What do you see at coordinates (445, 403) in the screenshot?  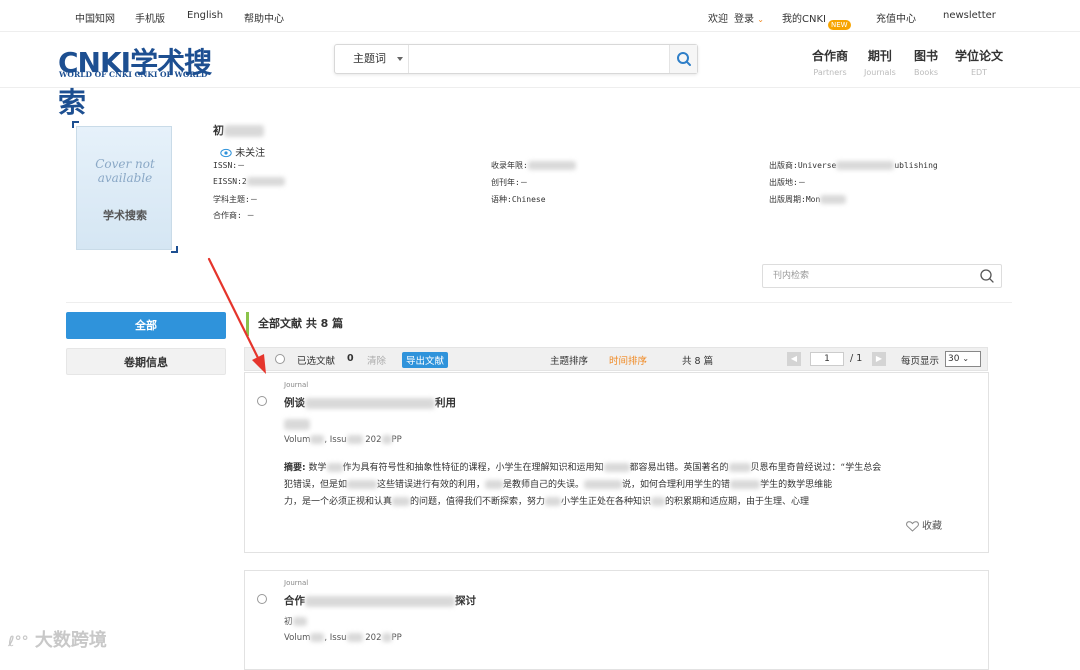 I see `title-end: 利用` at bounding box center [445, 403].